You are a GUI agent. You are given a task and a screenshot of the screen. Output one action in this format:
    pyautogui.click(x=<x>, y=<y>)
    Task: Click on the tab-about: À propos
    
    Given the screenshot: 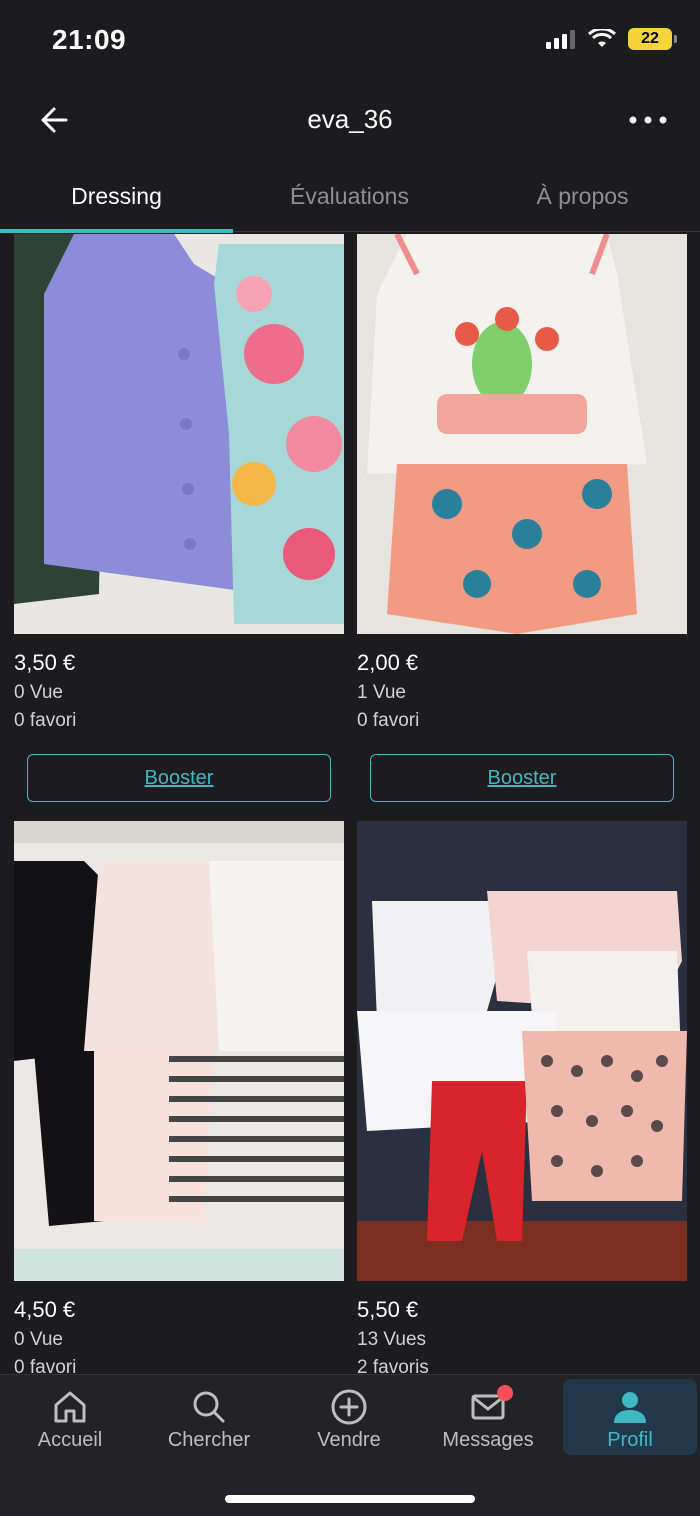 What is the action you would take?
    pyautogui.click(x=582, y=195)
    